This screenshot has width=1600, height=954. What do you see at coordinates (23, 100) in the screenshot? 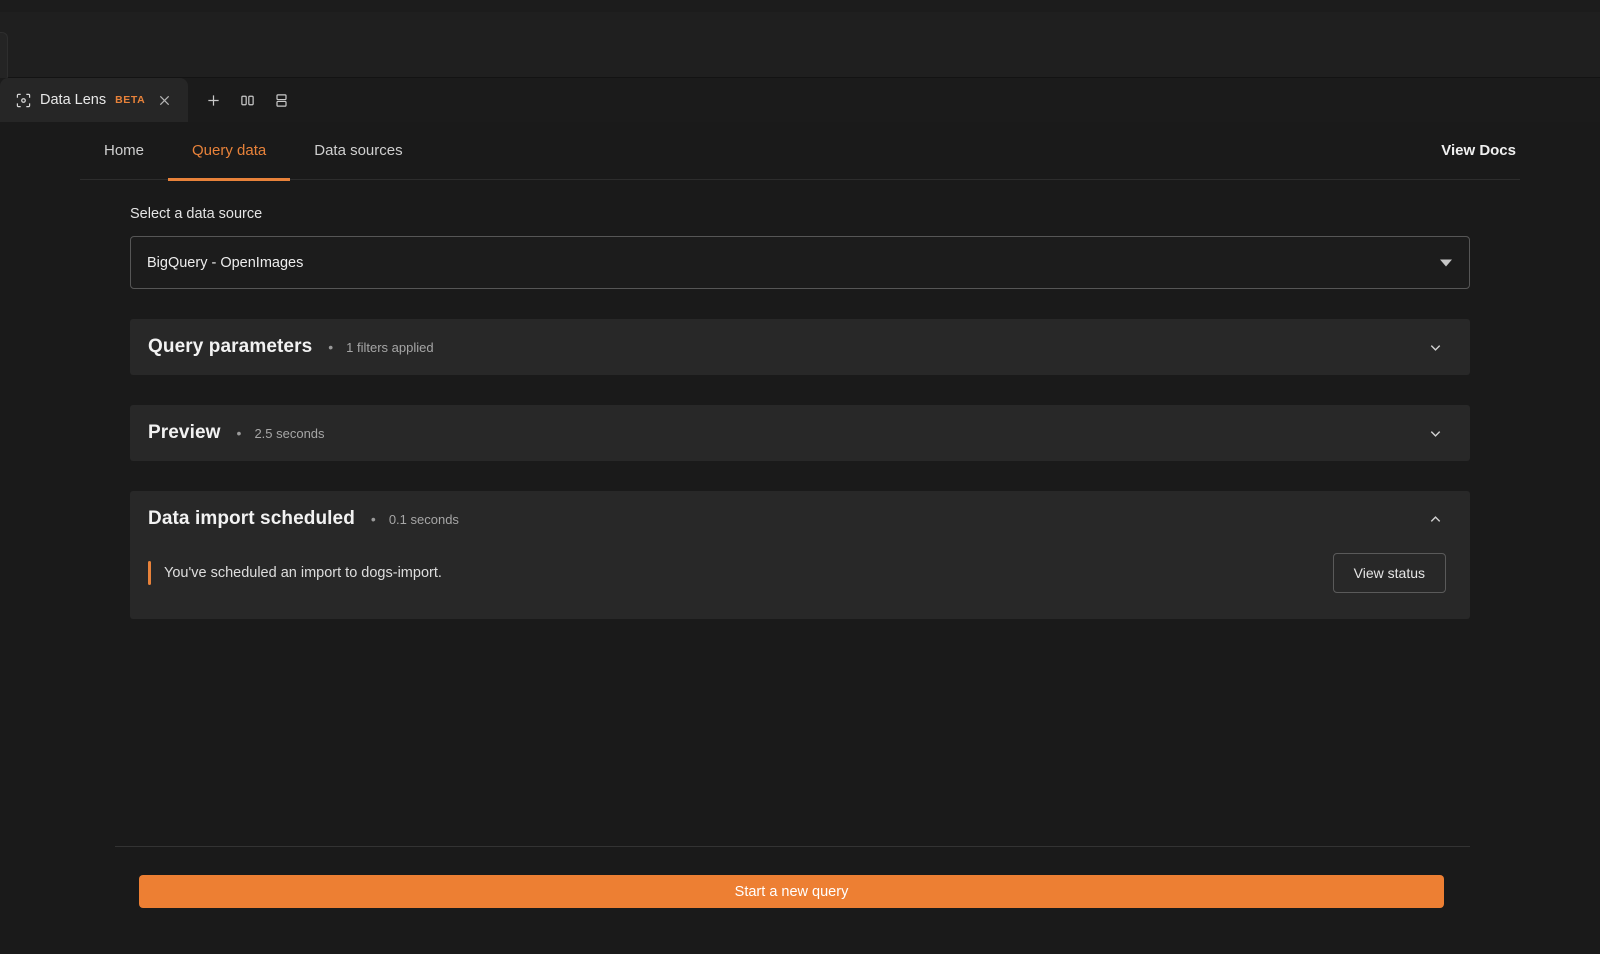
I see `scan-focus-icon` at bounding box center [23, 100].